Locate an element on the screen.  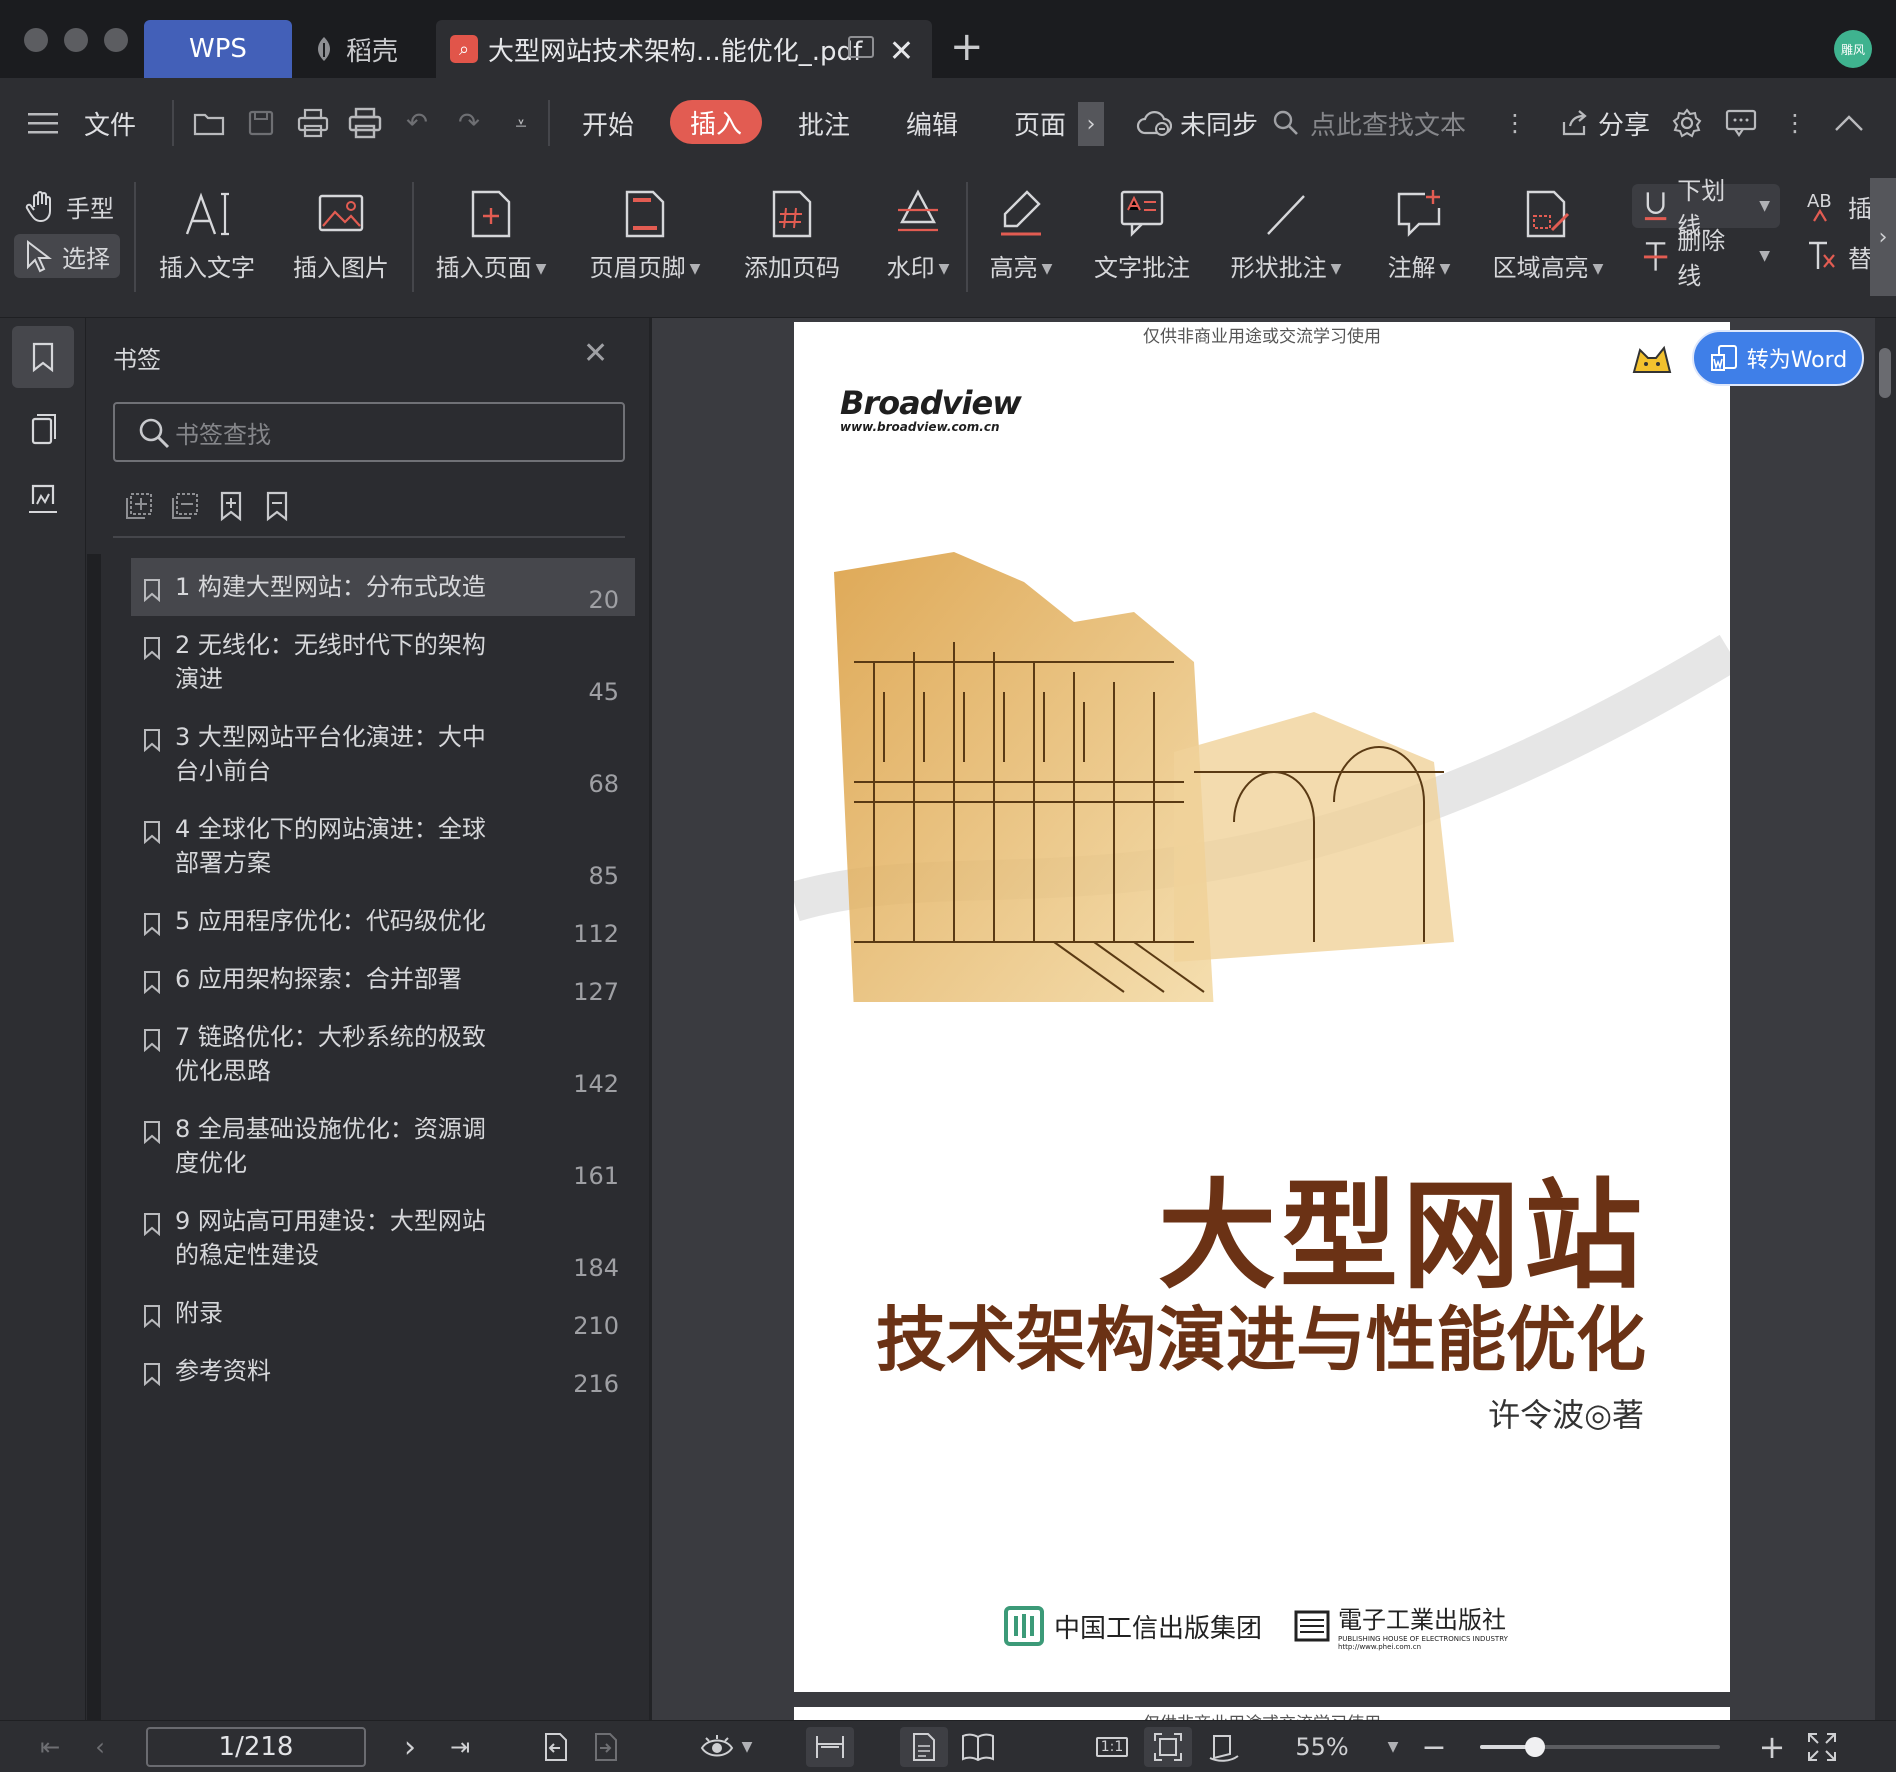
more-vertical-icon: ⋮ is located at coordinates (1515, 123).